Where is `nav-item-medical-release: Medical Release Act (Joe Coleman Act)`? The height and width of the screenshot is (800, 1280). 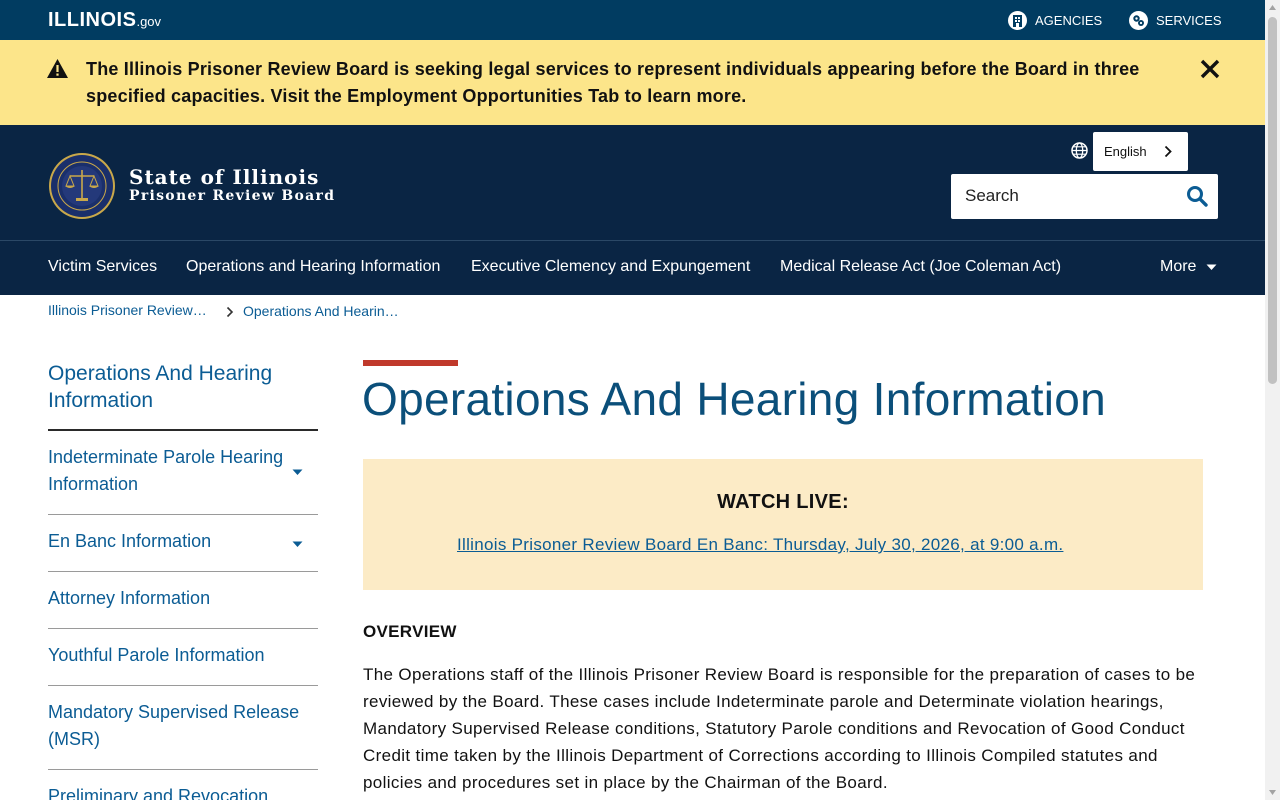 nav-item-medical-release: Medical Release Act (Joe Coleman Act) is located at coordinates (920, 267).